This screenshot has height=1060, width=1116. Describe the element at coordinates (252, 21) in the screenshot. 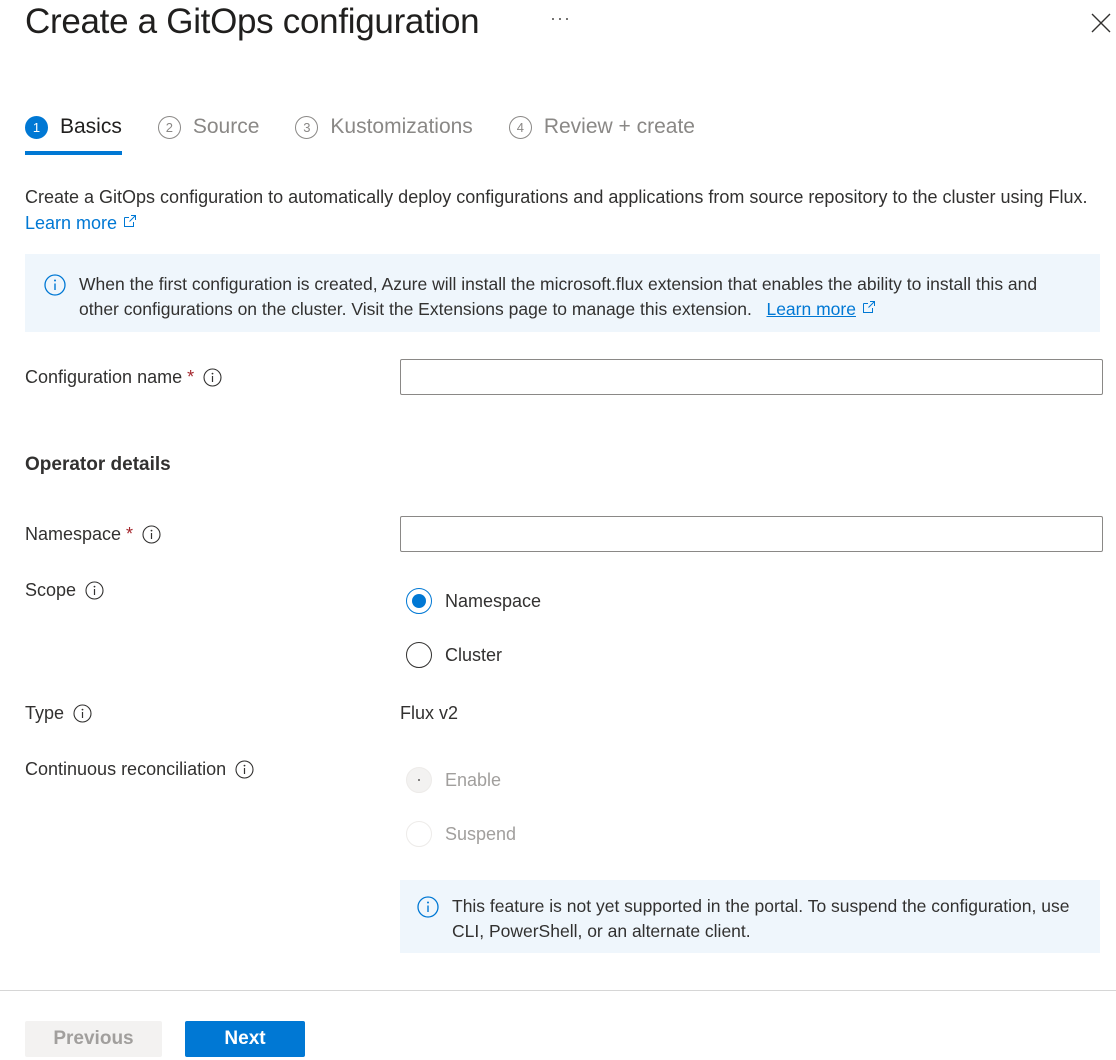

I see `page-title: Create a GitOps configuration` at that location.